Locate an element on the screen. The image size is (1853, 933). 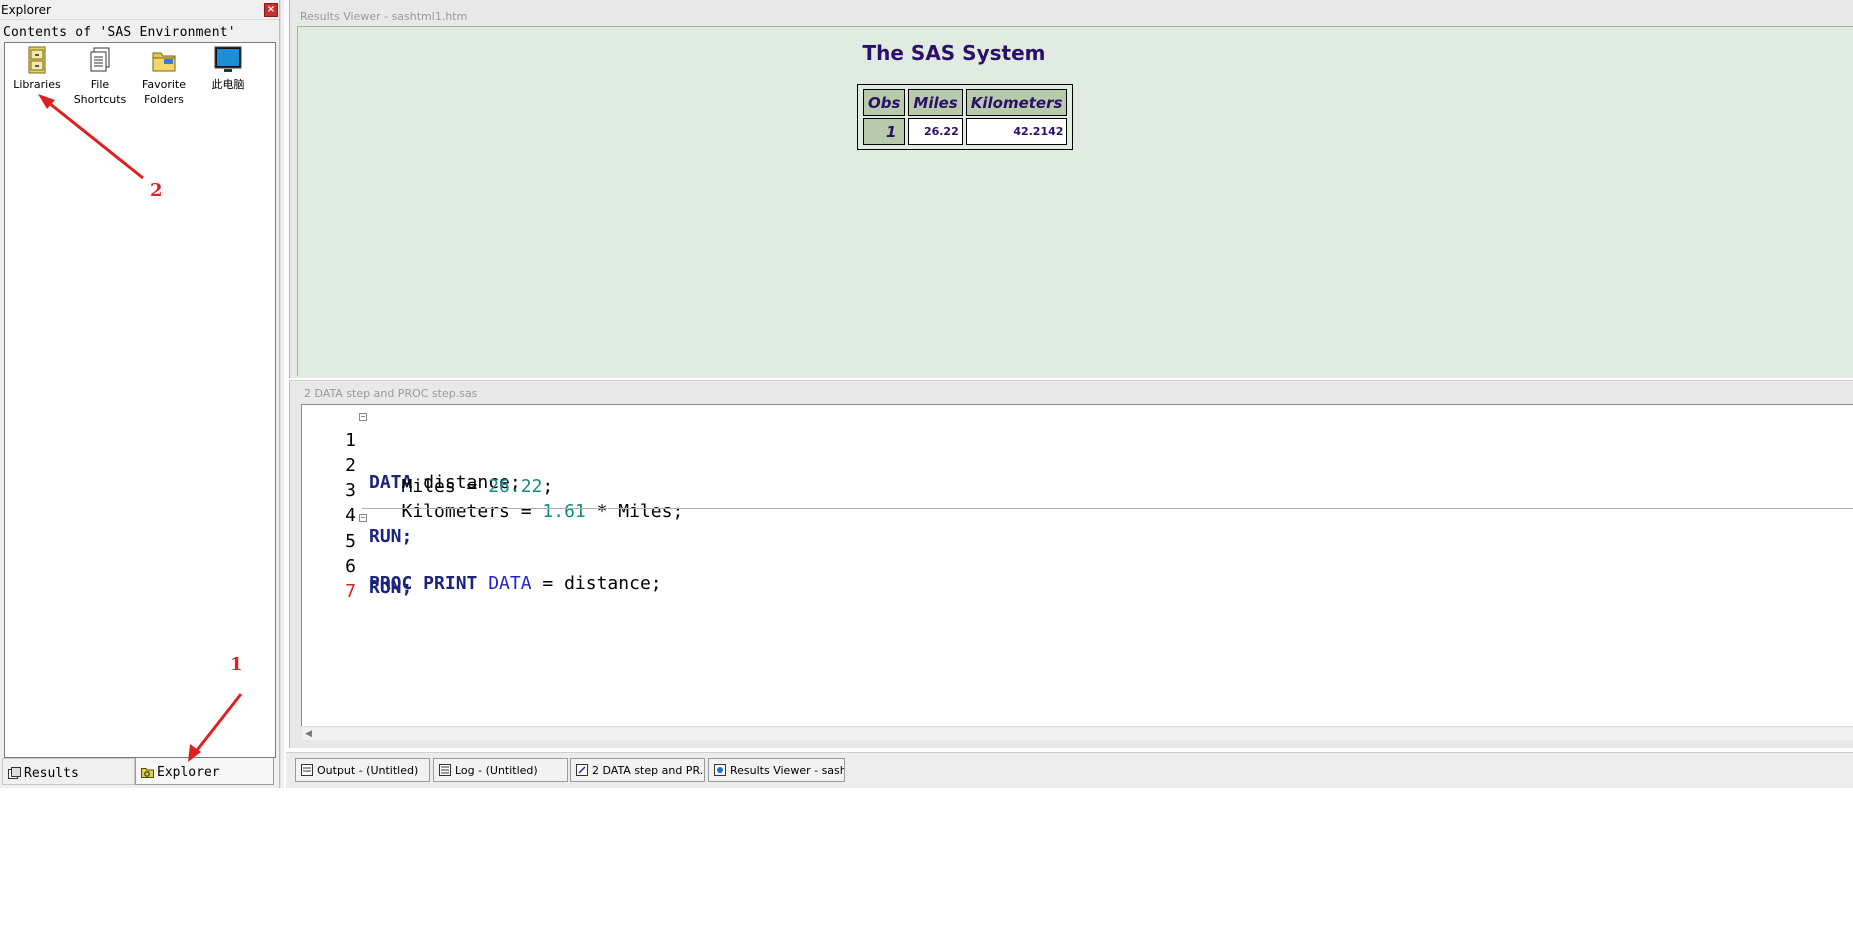
code-line: 1 − DATA distance; is located at coordinates (1052, 451).